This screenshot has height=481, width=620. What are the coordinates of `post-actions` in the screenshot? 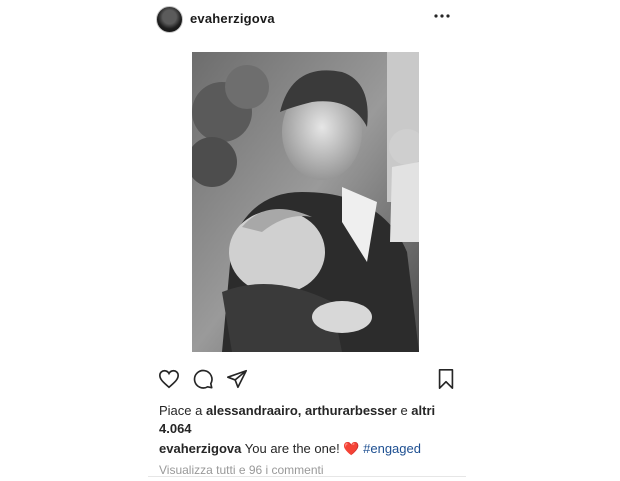 It's located at (309, 380).